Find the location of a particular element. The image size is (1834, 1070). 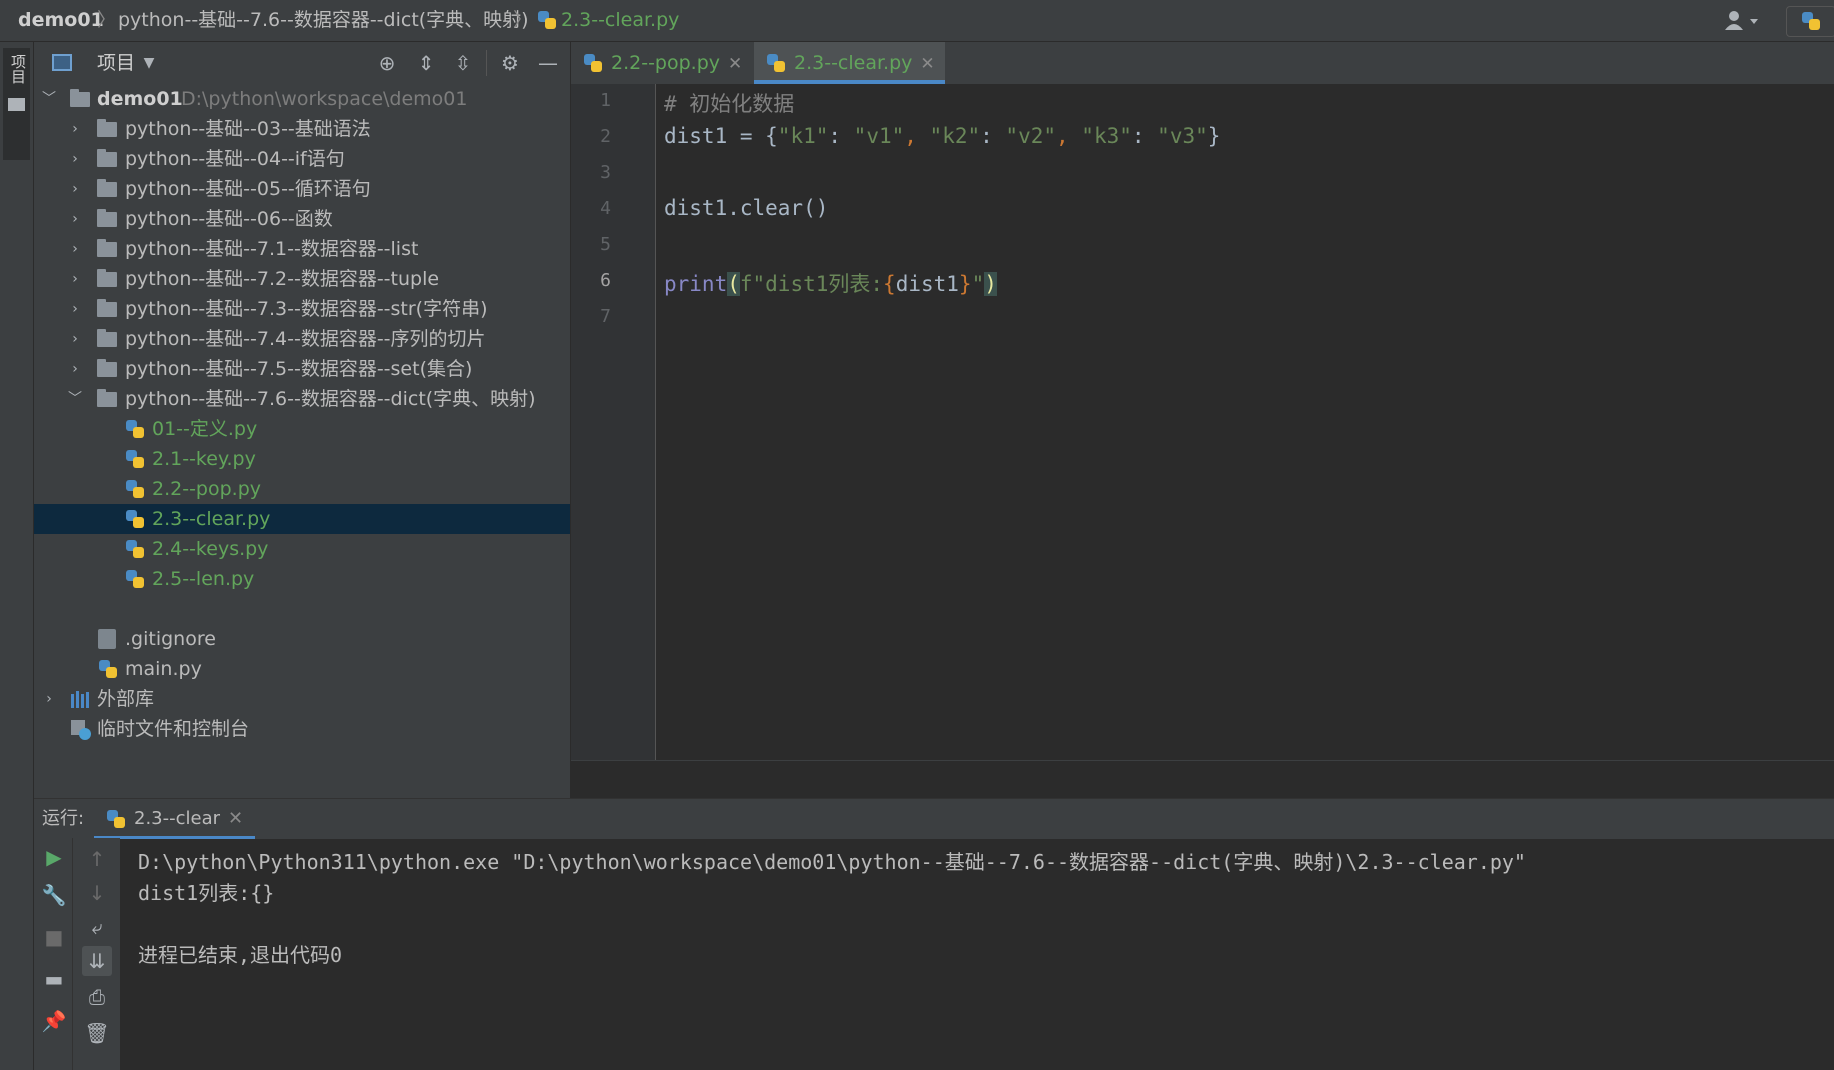

locate-file-icon: ⊕ is located at coordinates (387, 63).